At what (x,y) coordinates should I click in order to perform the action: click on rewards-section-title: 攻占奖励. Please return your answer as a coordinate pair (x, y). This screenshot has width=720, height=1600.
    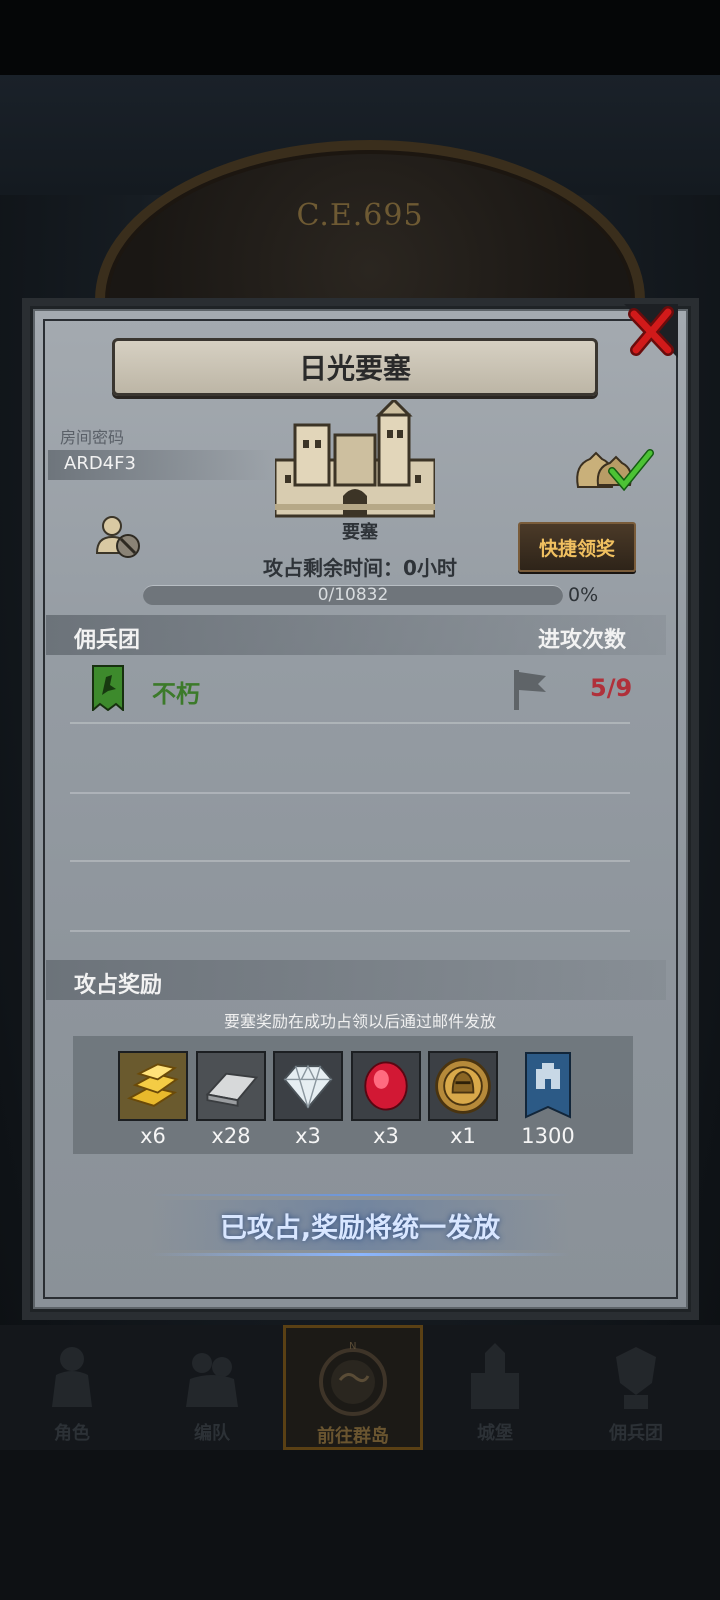
    Looking at the image, I should click on (118, 985).